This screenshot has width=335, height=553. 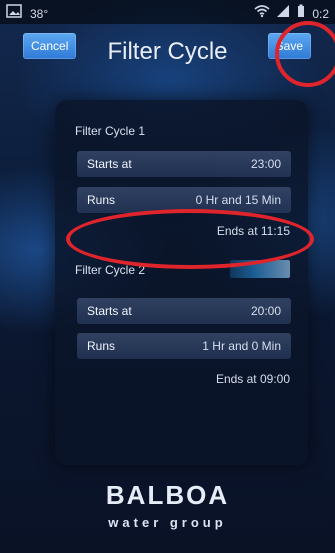 What do you see at coordinates (184, 164) in the screenshot?
I see `filter-cycle-1-starts-row: Starts at 23:00` at bounding box center [184, 164].